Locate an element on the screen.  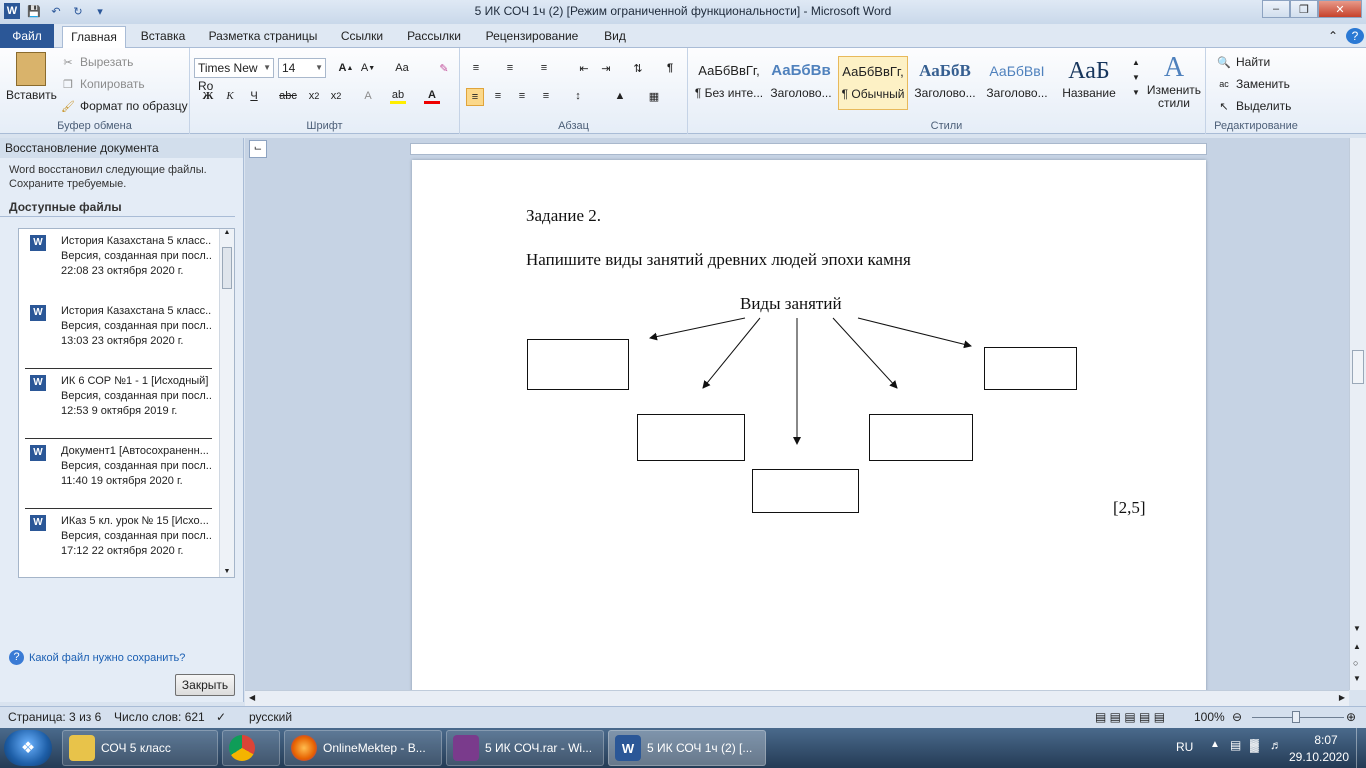
maximize-icon: ❐ is located at coordinates (1304, 9).